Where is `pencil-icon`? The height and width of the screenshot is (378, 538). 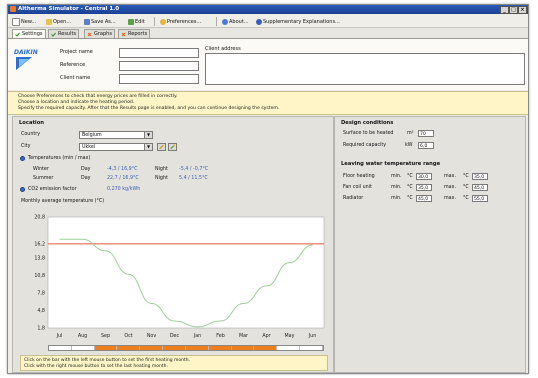 pencil-icon is located at coordinates (161, 147).